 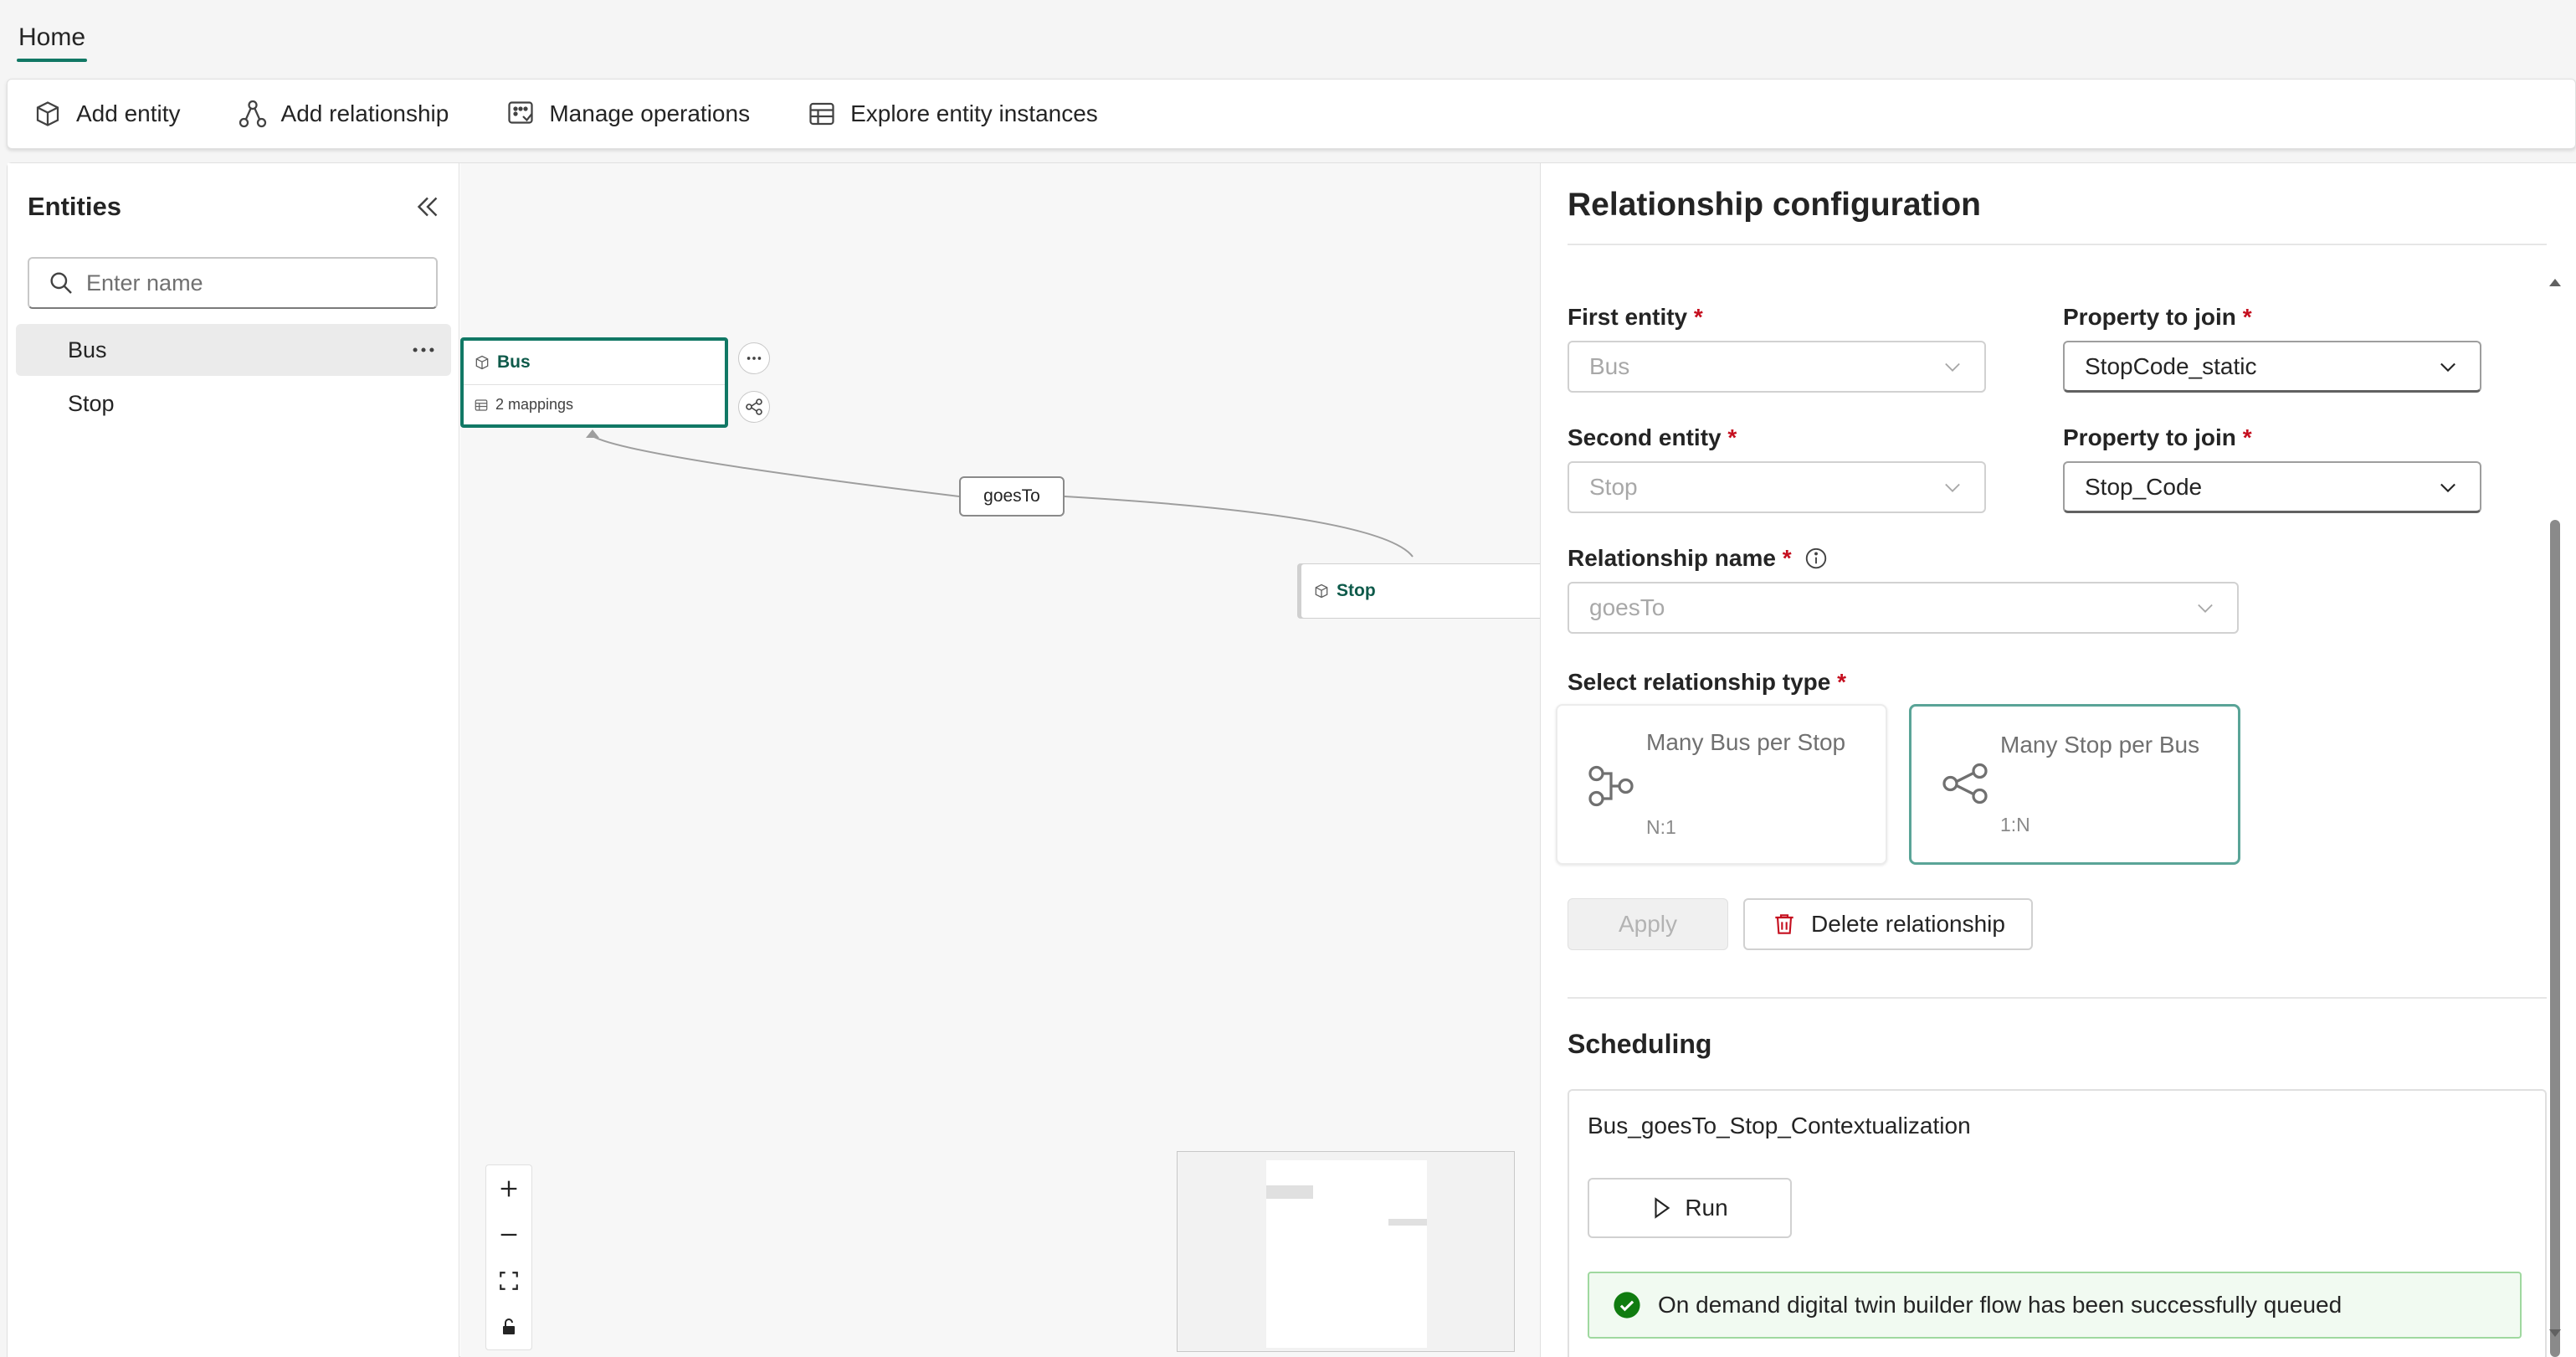 I want to click on second-property-label-text: Property to join, so click(x=2149, y=437).